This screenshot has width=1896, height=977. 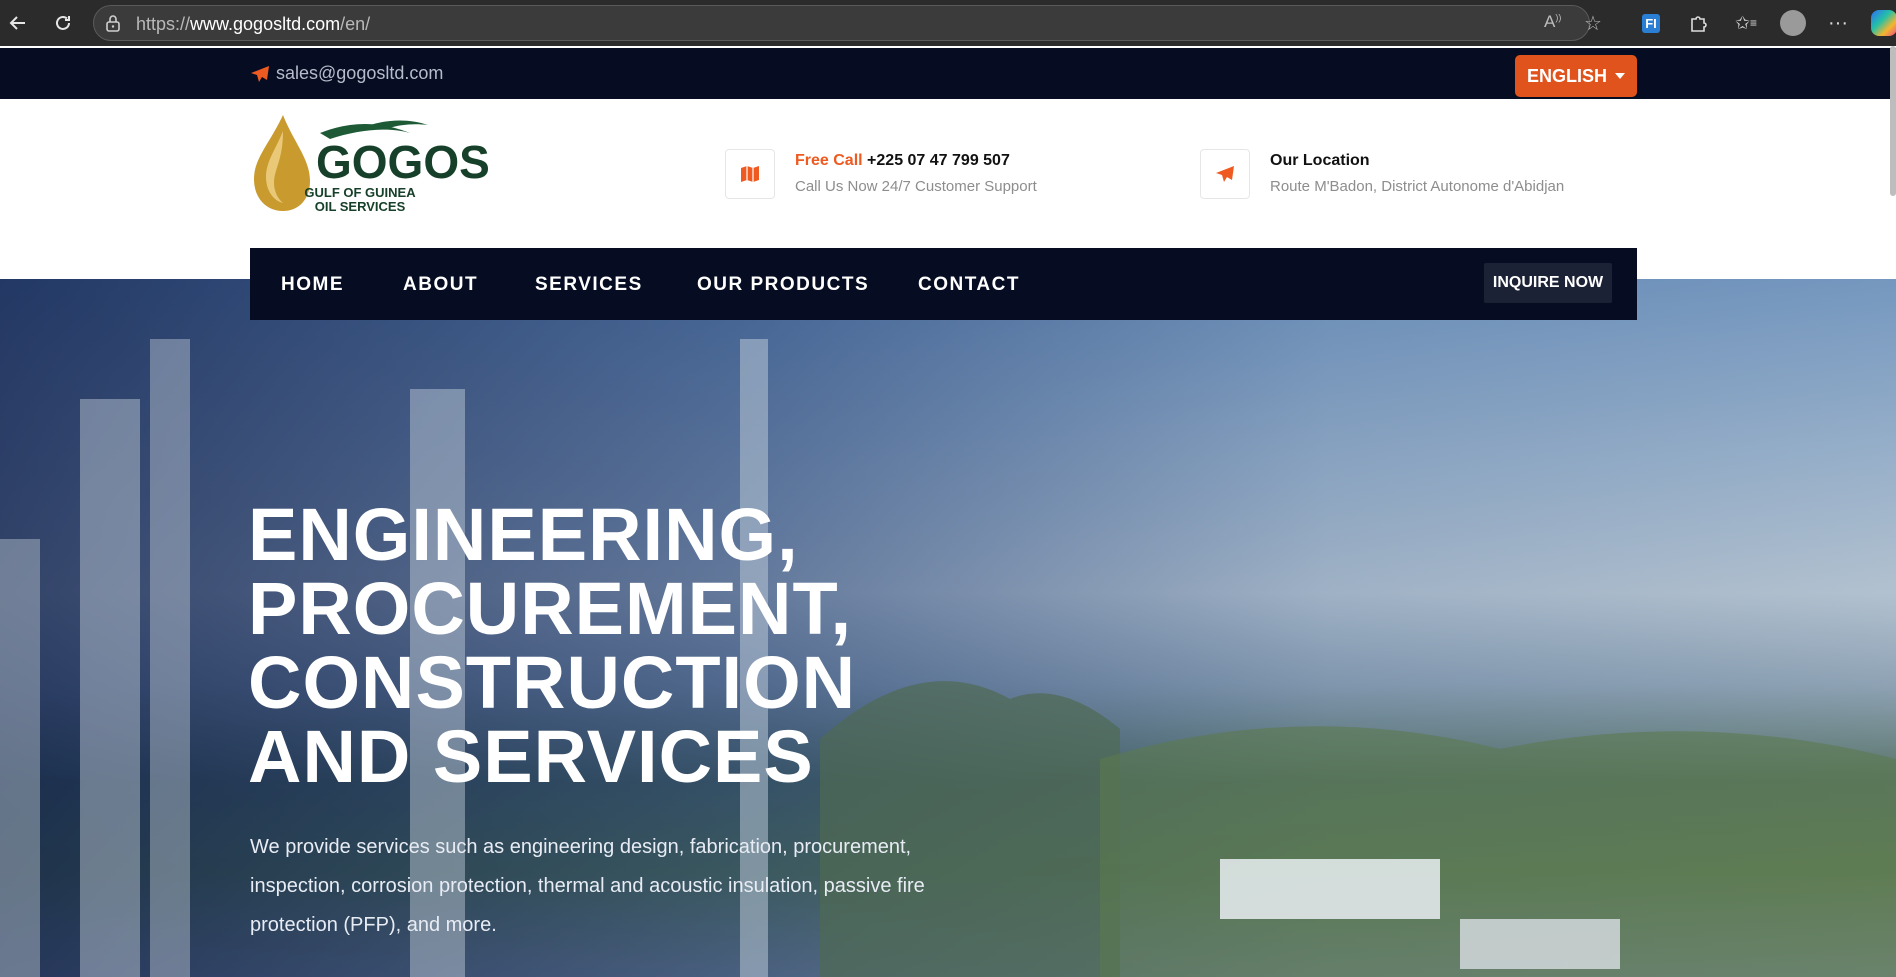 What do you see at coordinates (360, 206) in the screenshot?
I see `logo-subtitle-line2: OIL SERVICES` at bounding box center [360, 206].